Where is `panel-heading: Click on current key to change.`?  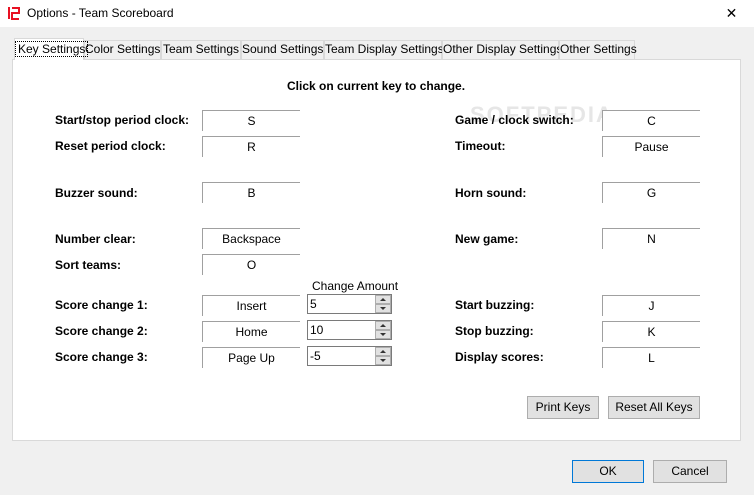
panel-heading: Click on current key to change. is located at coordinates (376, 86).